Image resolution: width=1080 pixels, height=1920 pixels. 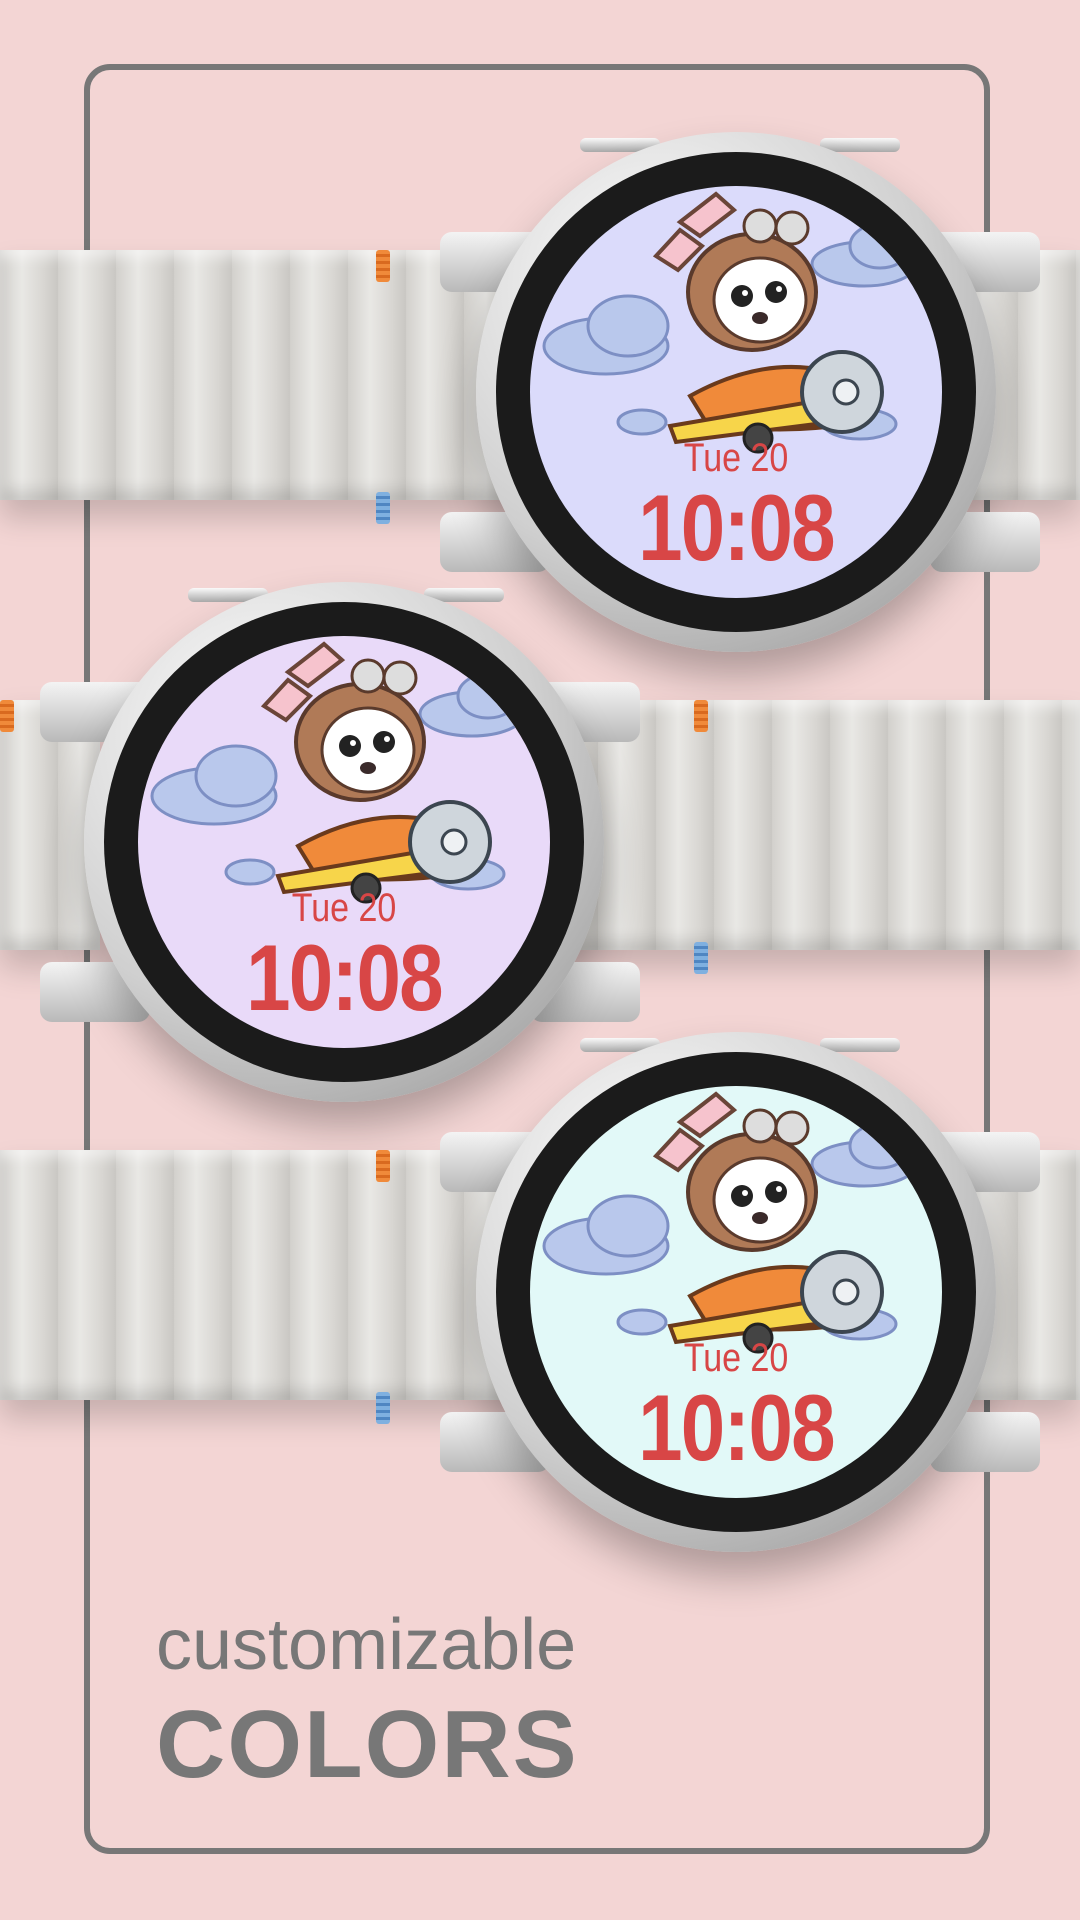 I want to click on watch-time: 10:08, so click(x=737, y=1427).